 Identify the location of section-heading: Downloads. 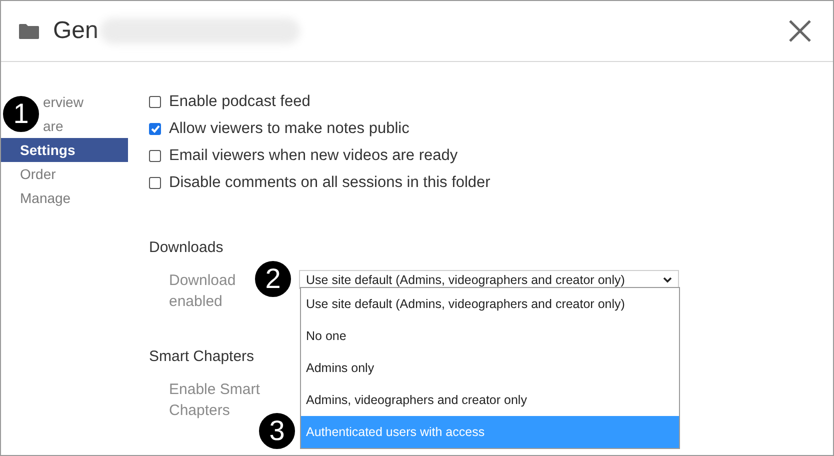
(186, 247).